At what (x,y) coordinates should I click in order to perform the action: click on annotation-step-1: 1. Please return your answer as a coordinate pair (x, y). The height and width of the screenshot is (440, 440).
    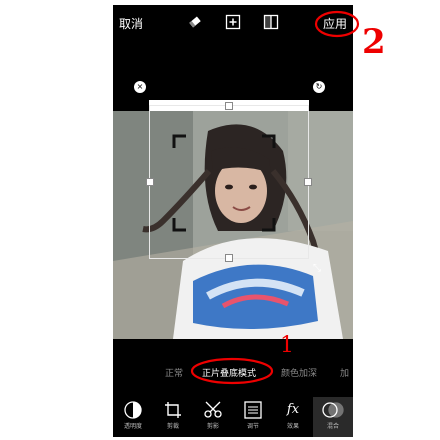
    Looking at the image, I should click on (287, 345).